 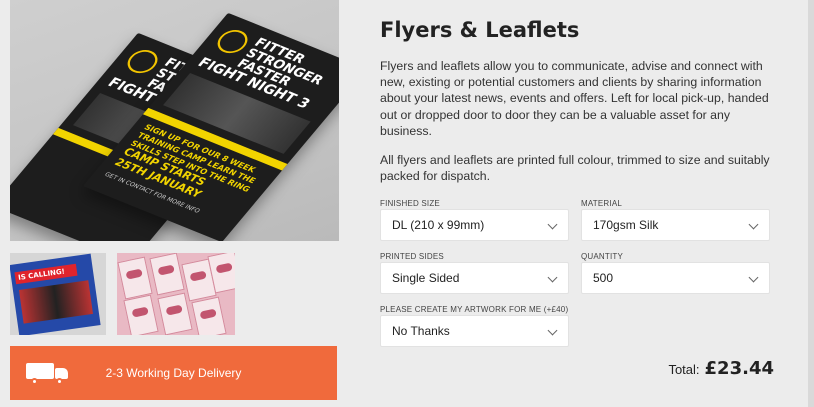 What do you see at coordinates (474, 331) in the screenshot?
I see `artwork-select: No Thanks` at bounding box center [474, 331].